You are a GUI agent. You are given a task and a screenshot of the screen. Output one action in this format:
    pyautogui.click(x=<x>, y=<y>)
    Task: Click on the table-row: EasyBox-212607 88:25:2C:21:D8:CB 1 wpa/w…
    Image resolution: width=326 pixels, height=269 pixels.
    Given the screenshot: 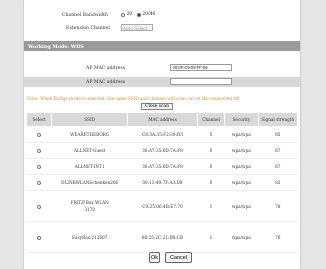 What is the action you would take?
    pyautogui.click(x=162, y=237)
    